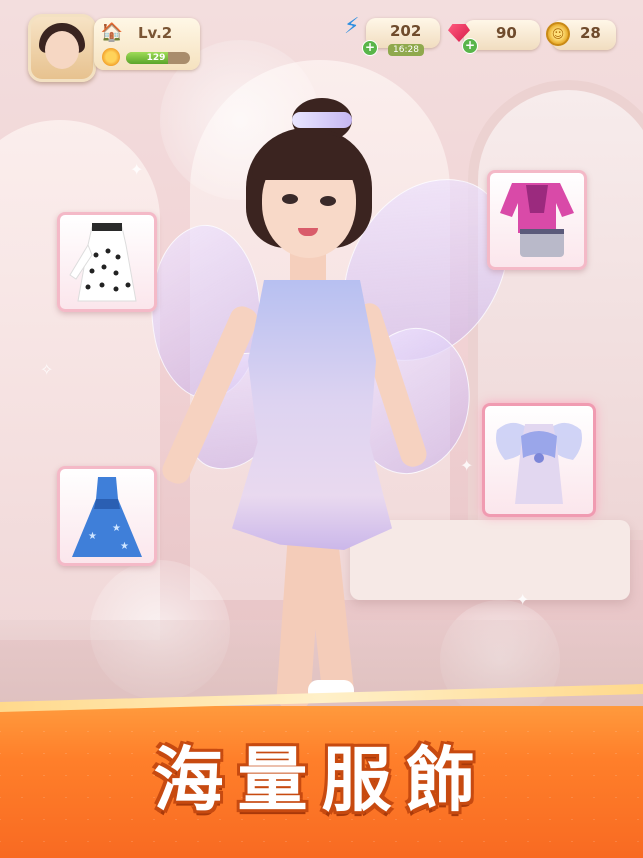  I want to click on banner-title: 海量服飾, so click(321, 780).